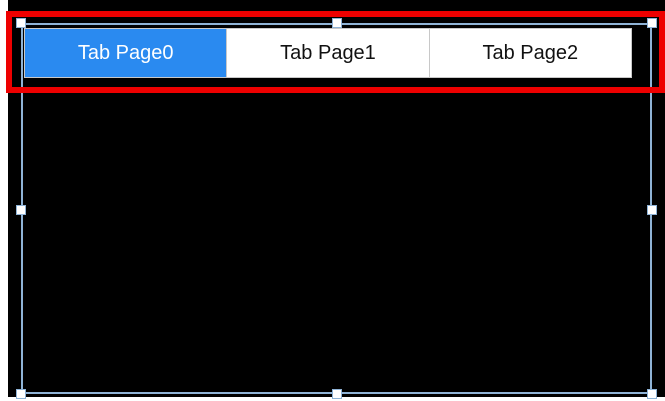 The height and width of the screenshot is (401, 665). I want to click on resize-handle-bottom-center, so click(337, 394).